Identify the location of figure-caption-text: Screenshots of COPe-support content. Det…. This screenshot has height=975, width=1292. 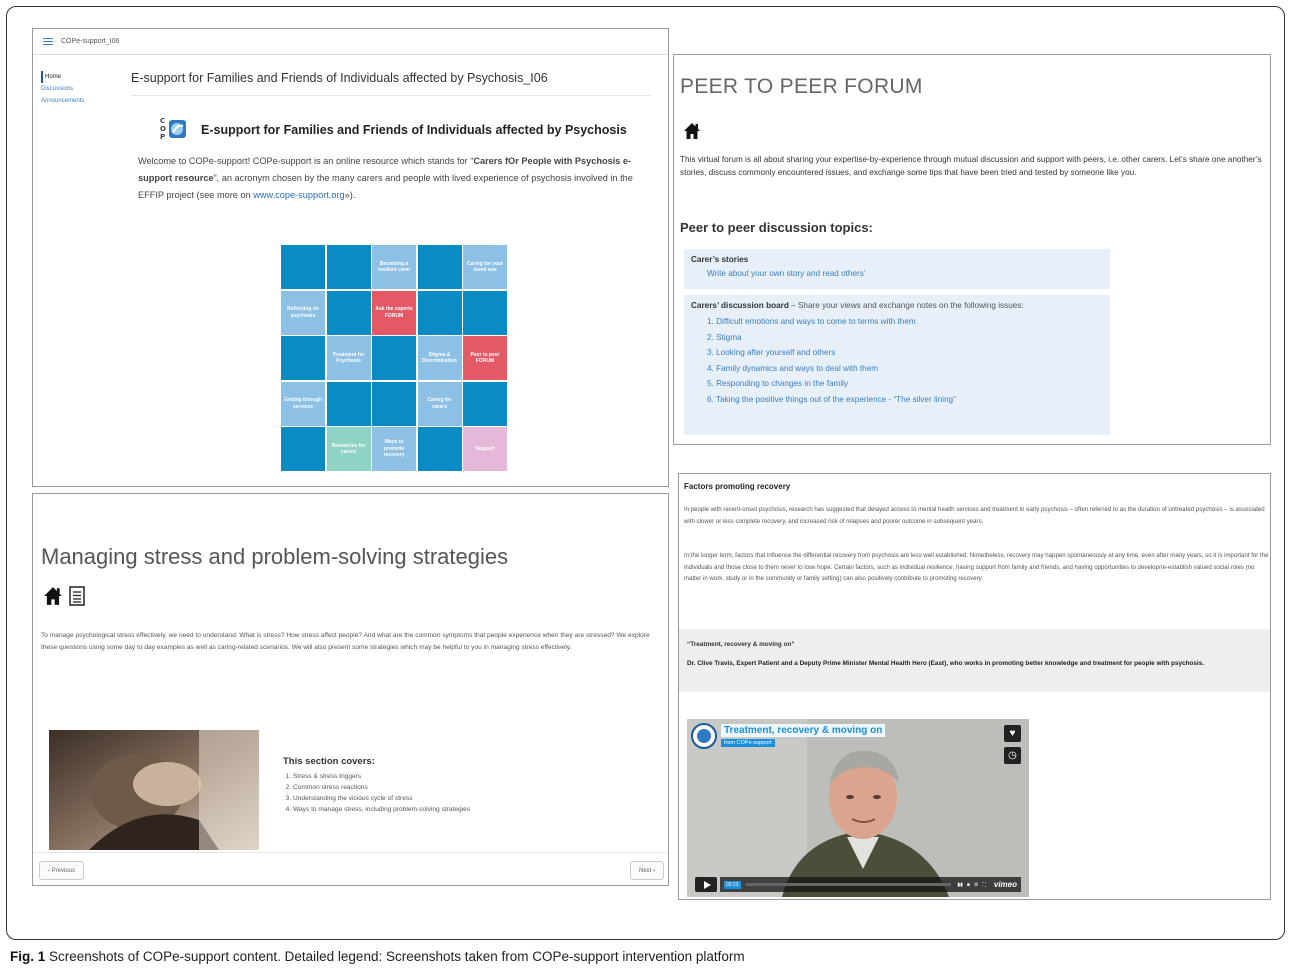
(395, 956).